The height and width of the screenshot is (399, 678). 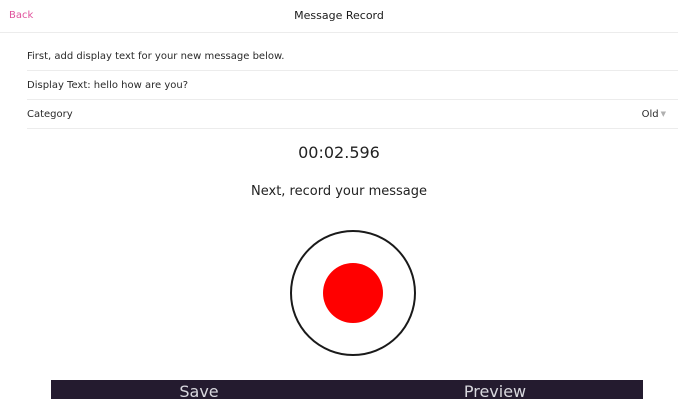 What do you see at coordinates (352, 85) in the screenshot?
I see `display-text-field: Display Text: hello how are you?` at bounding box center [352, 85].